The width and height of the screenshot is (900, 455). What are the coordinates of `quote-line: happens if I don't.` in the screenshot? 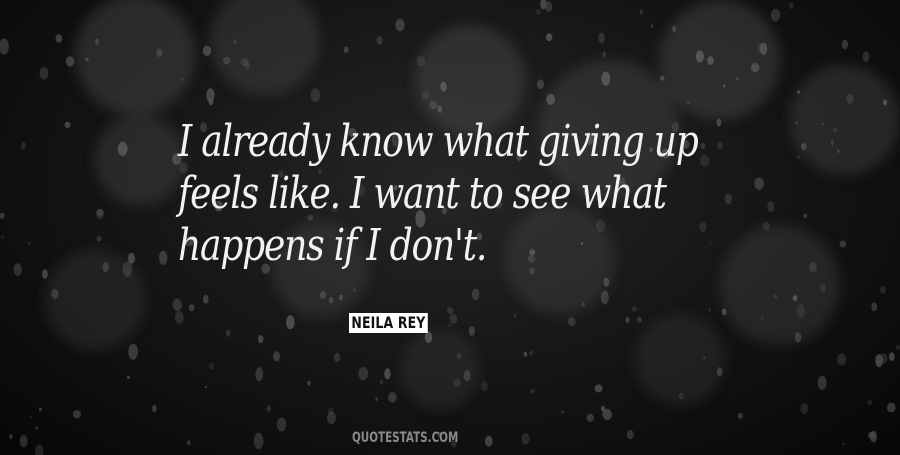 It's located at (332, 245).